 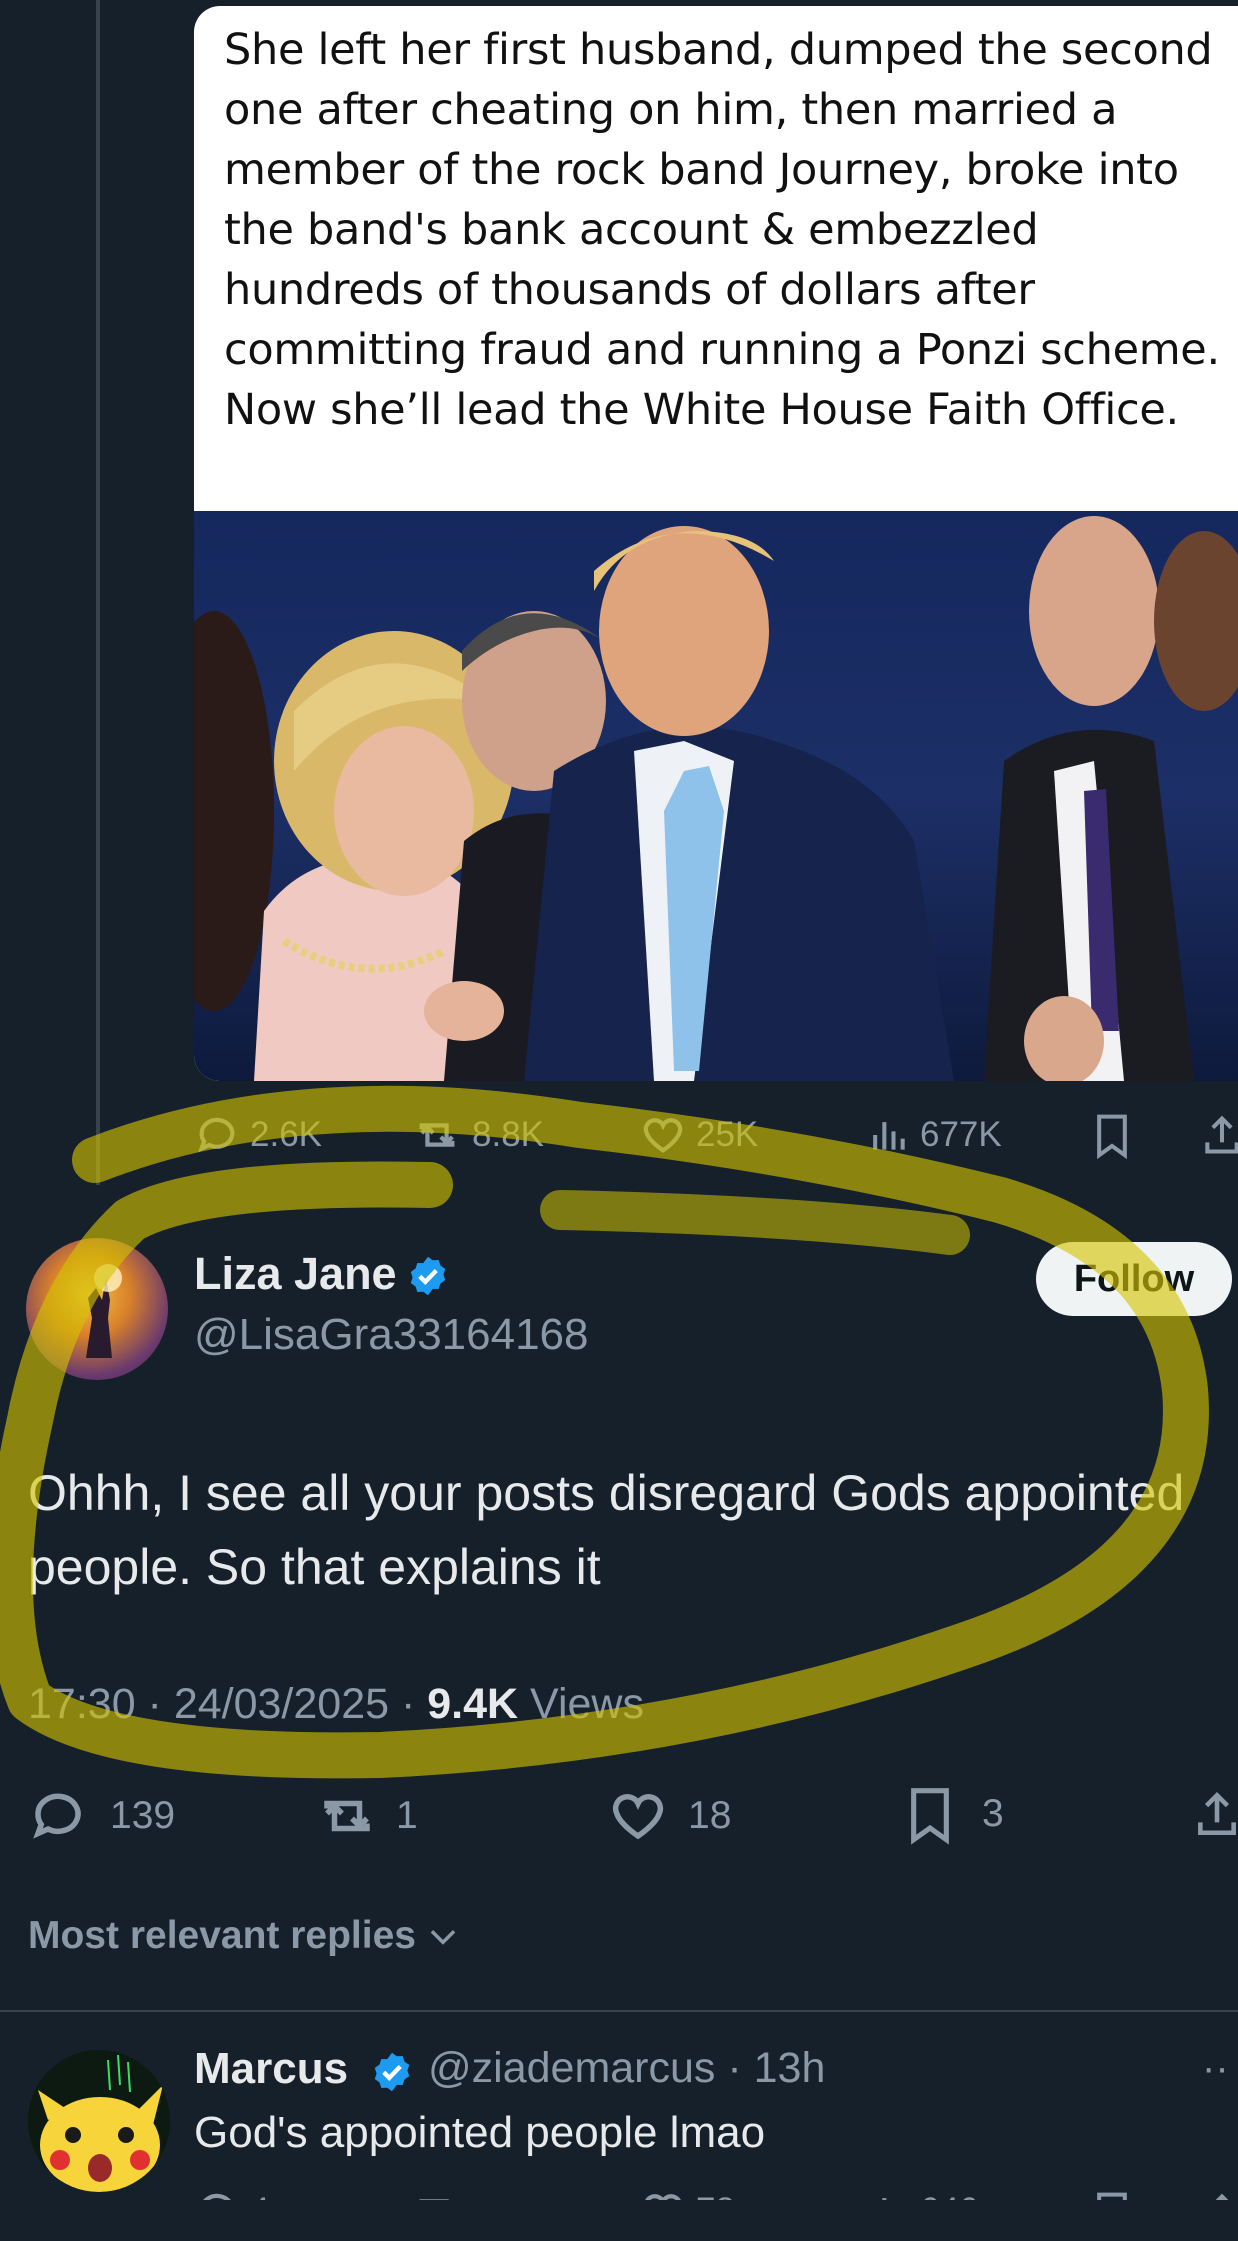 What do you see at coordinates (98, 592) in the screenshot?
I see `thread-connector-line` at bounding box center [98, 592].